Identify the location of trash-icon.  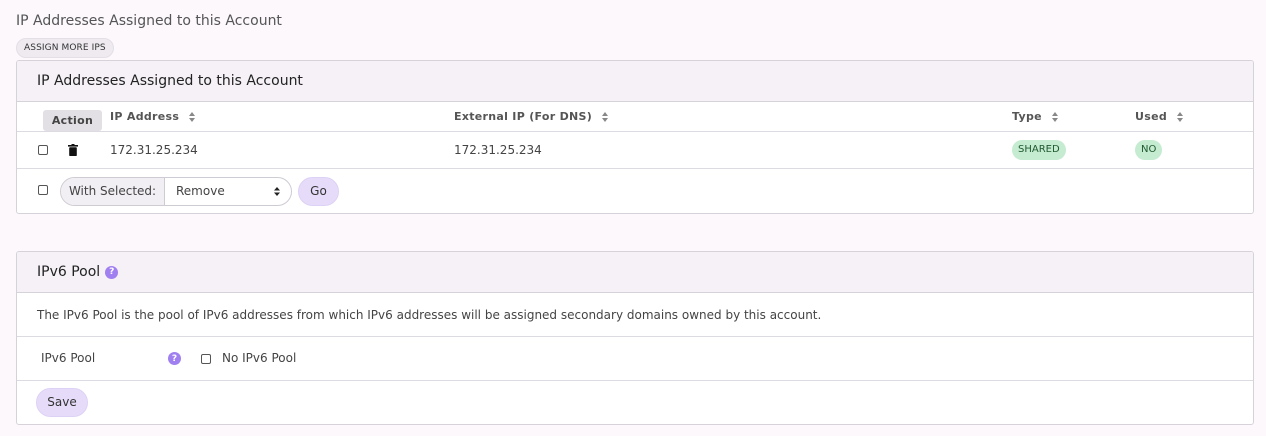
(73, 150).